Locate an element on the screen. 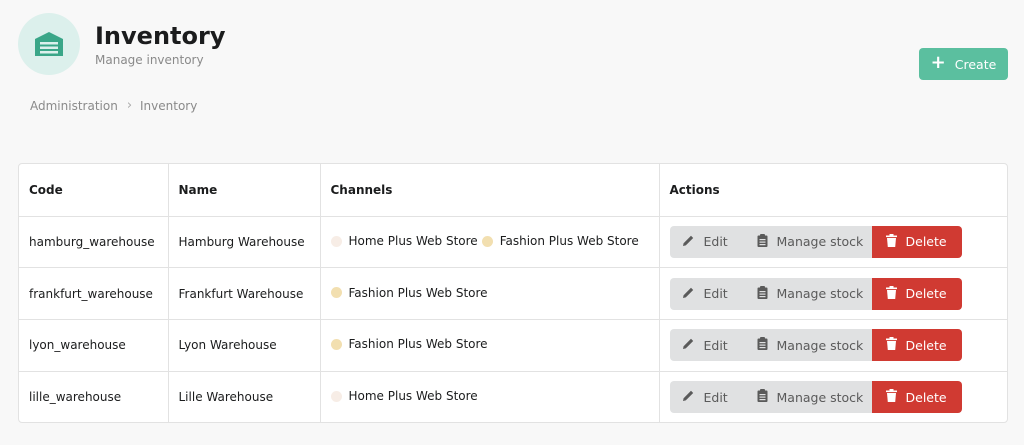 The image size is (1024, 445). column-header-actions: Actions is located at coordinates (833, 190).